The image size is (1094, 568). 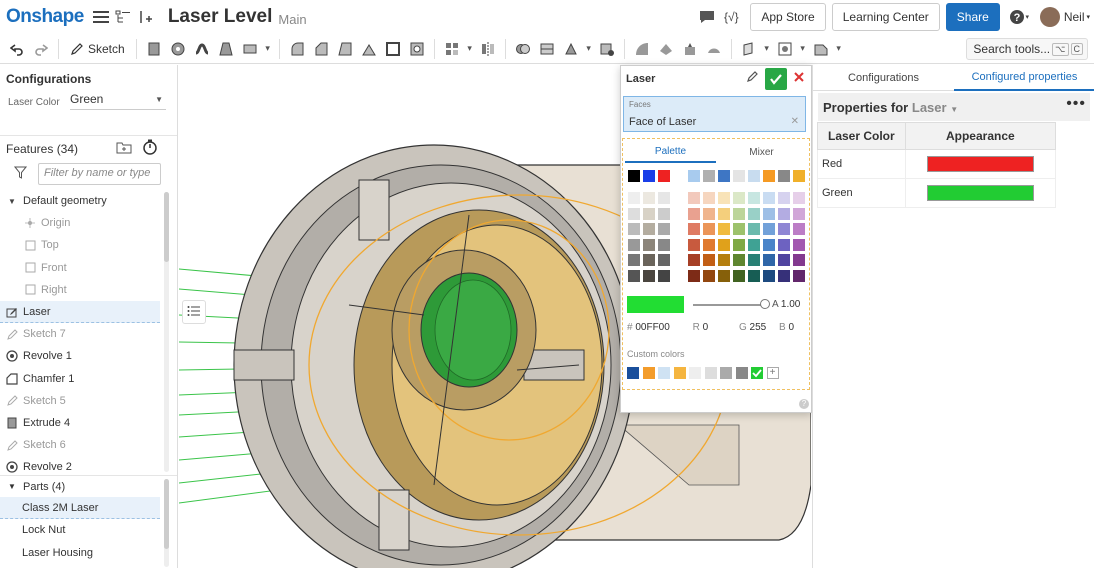 What do you see at coordinates (523, 49) in the screenshot?
I see `boolean-icon` at bounding box center [523, 49].